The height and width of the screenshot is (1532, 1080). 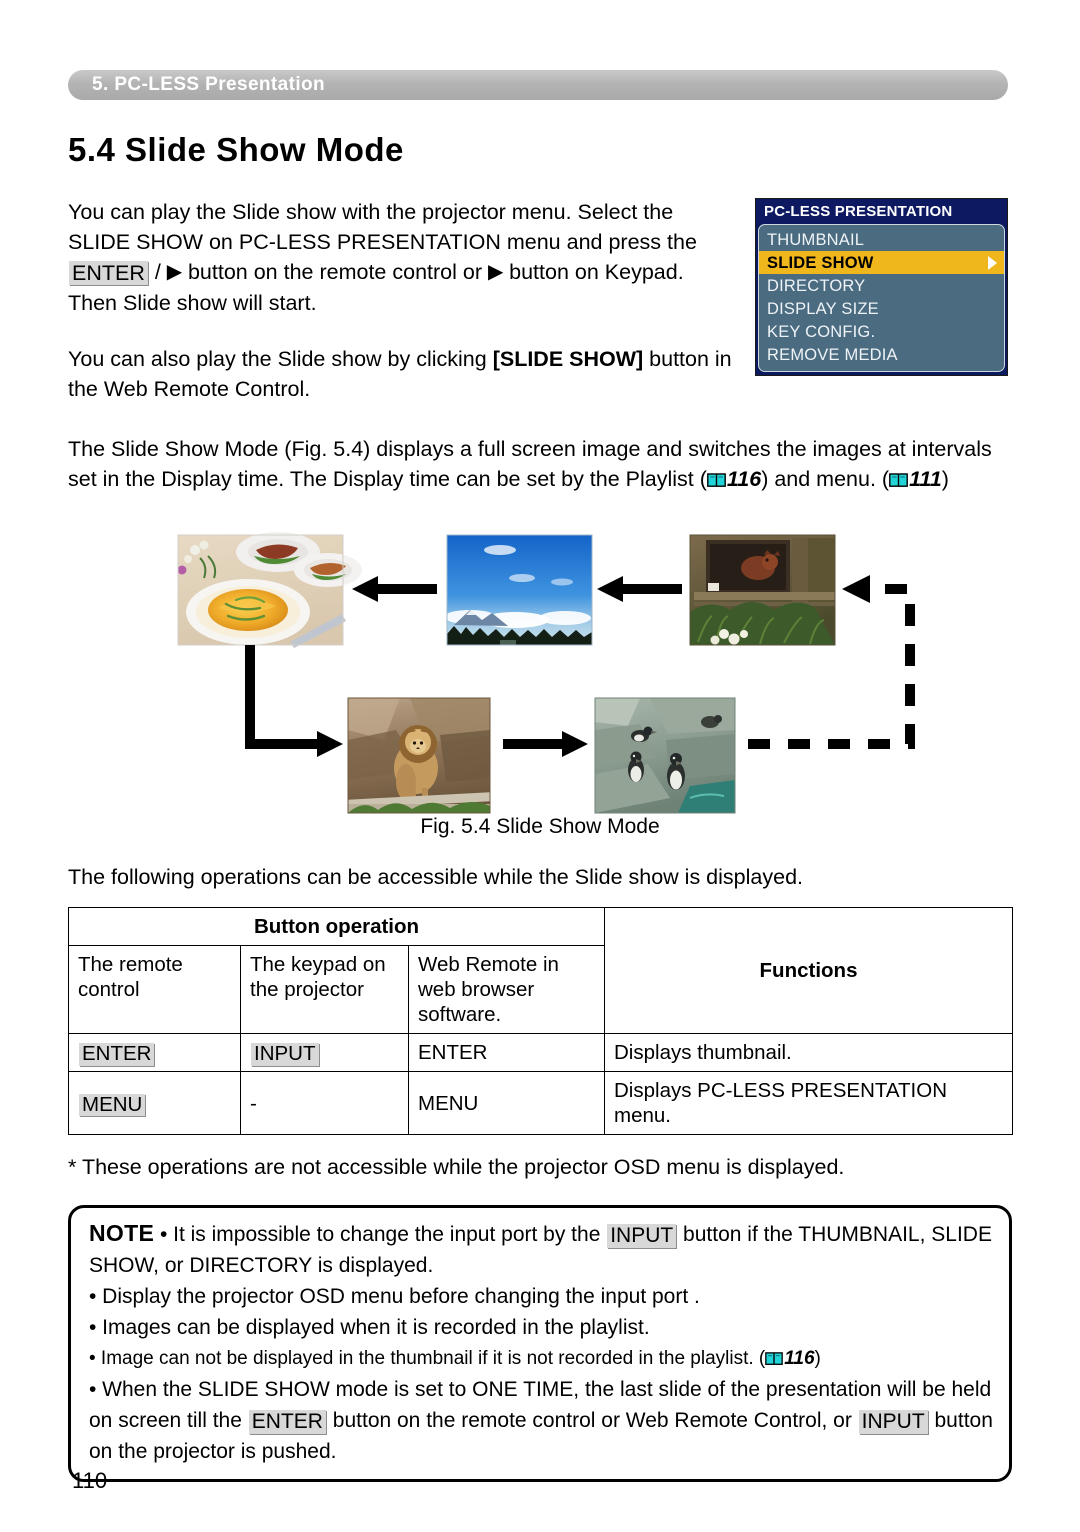 I want to click on row2-web-cell: MENU, so click(x=506, y=1103).